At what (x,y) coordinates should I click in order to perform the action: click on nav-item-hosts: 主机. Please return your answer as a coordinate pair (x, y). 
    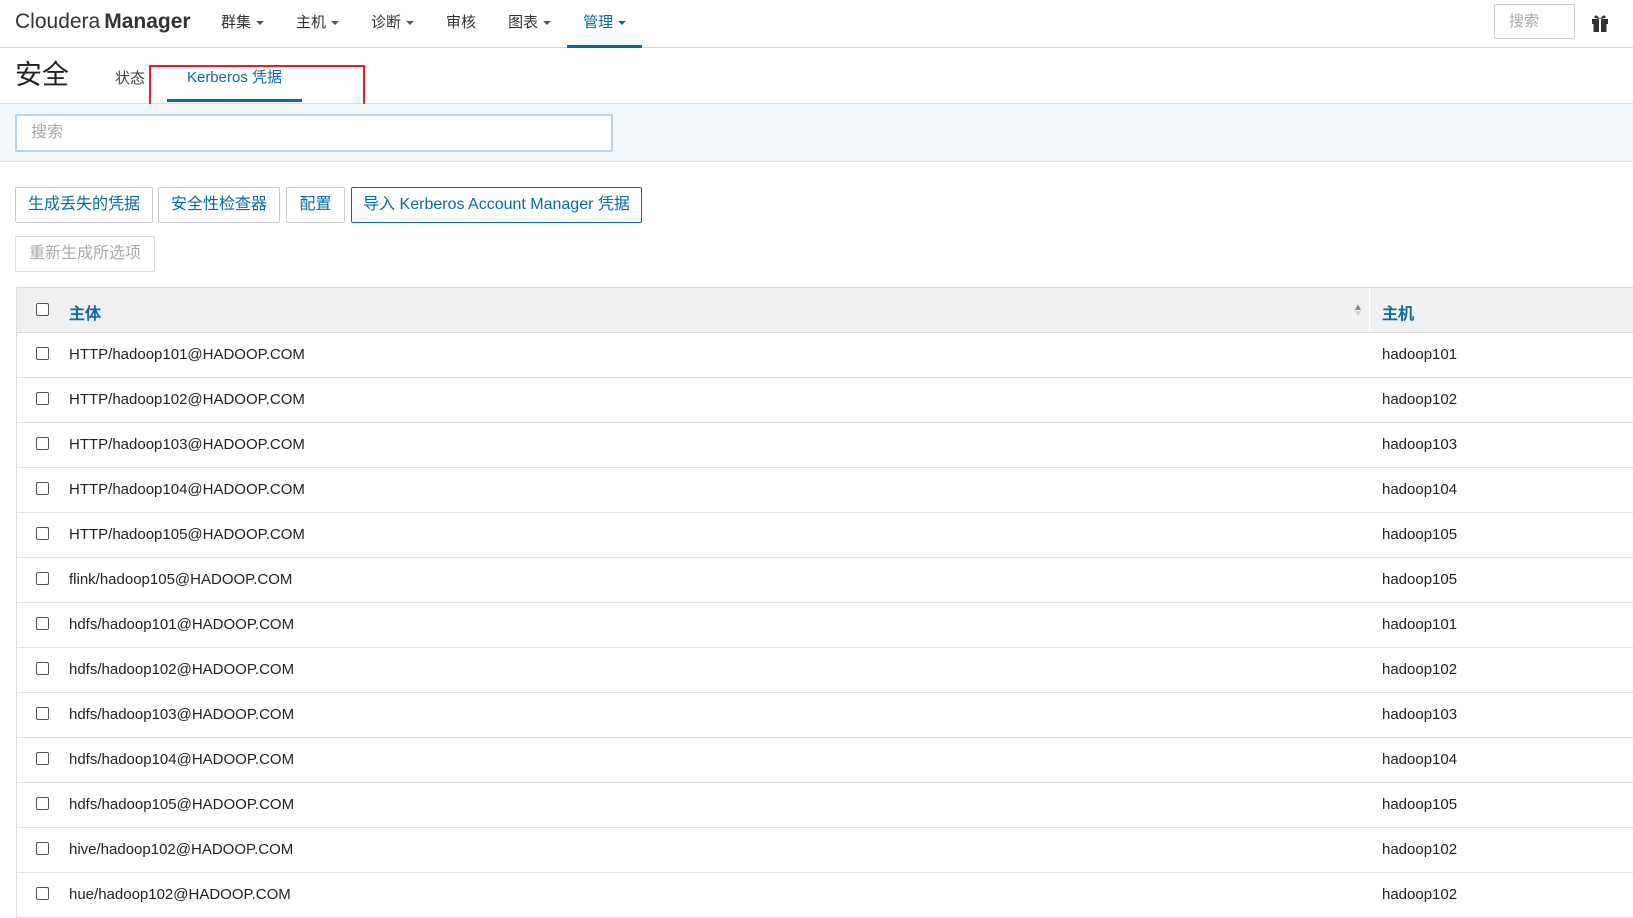
    Looking at the image, I should click on (317, 24).